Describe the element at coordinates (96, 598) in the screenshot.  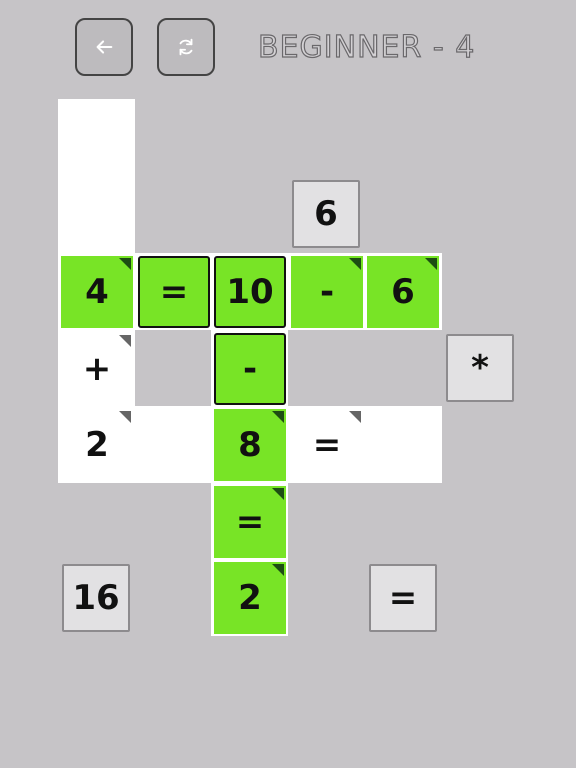
I see `tile-sixteen: 16` at that location.